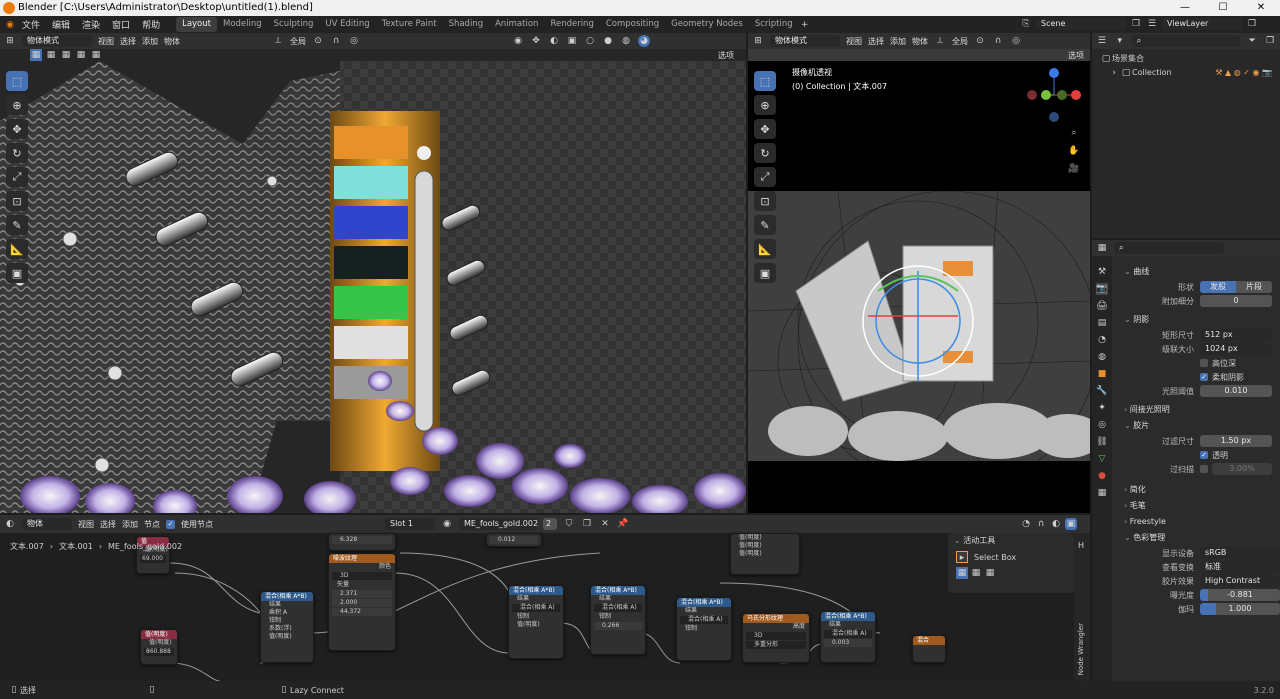 The width and height of the screenshot is (1280, 699). Describe the element at coordinates (1074, 133) in the screenshot. I see `zoom-icon: ⌕` at that location.